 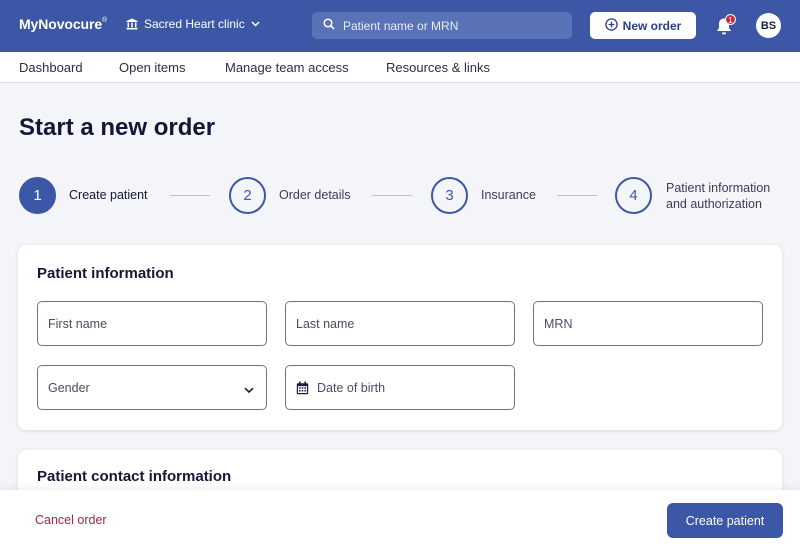 I want to click on first-name-field, so click(x=152, y=323).